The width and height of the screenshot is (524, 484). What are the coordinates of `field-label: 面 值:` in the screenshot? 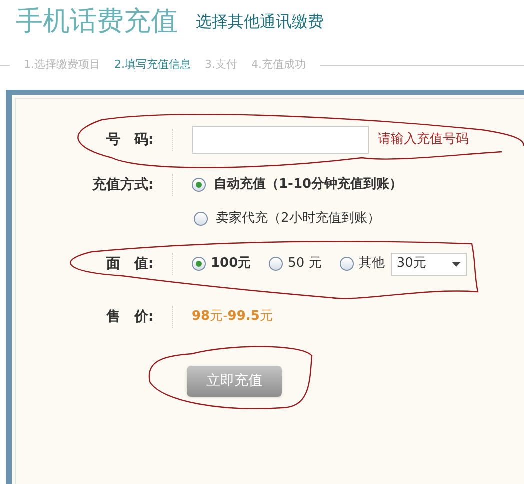 It's located at (130, 264).